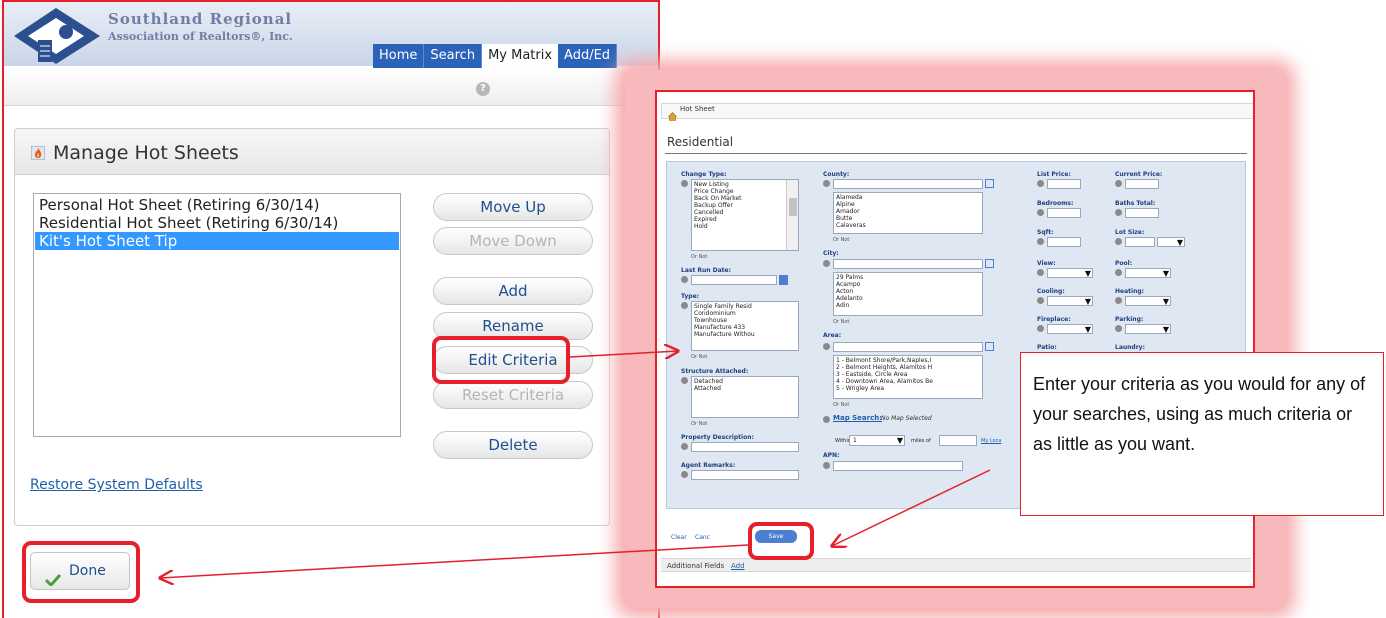 The height and width of the screenshot is (618, 1386). Describe the element at coordinates (702, 537) in the screenshot. I see `cancel-button: Canc` at that location.